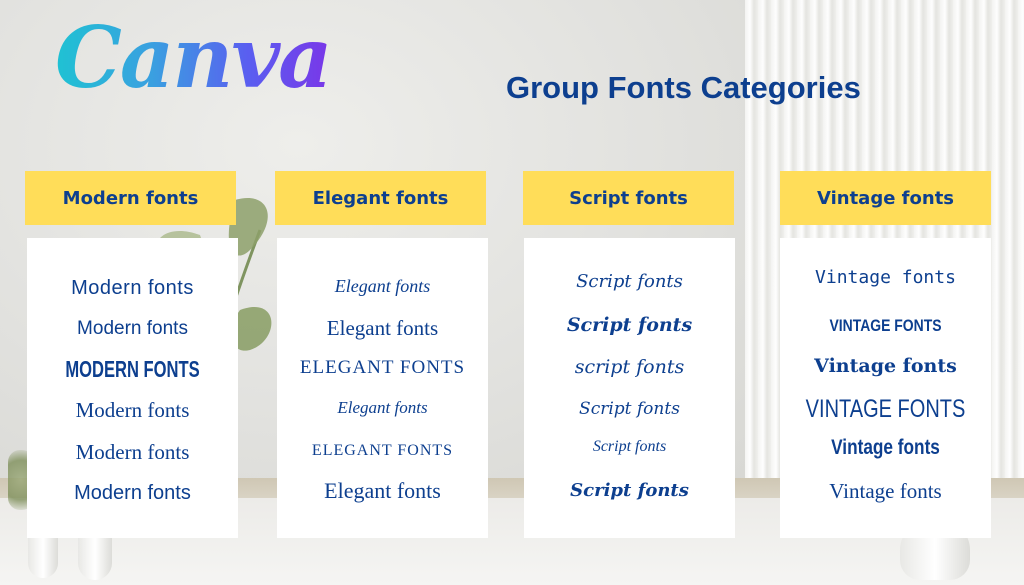 This screenshot has width=1024, height=585. I want to click on category-header-elegant: Elegant fonts, so click(380, 198).